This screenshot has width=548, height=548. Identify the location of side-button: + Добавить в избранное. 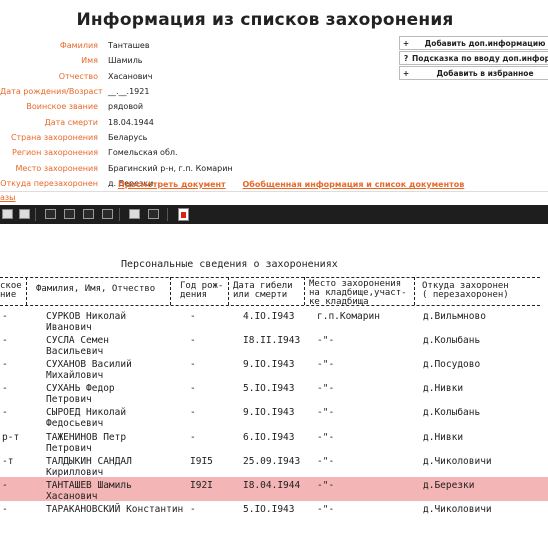
(473, 73).